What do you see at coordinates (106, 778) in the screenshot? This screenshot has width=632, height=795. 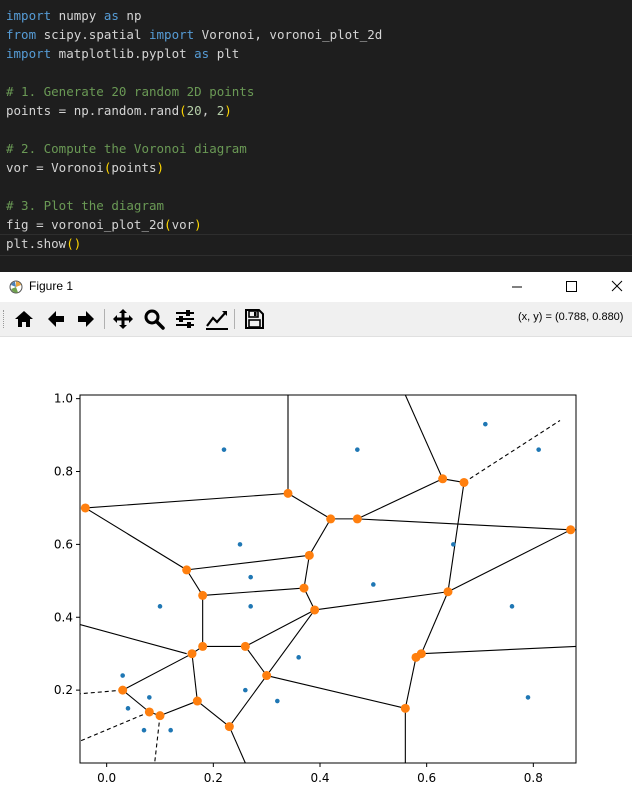 I see `x-tick-label: 0.0` at bounding box center [106, 778].